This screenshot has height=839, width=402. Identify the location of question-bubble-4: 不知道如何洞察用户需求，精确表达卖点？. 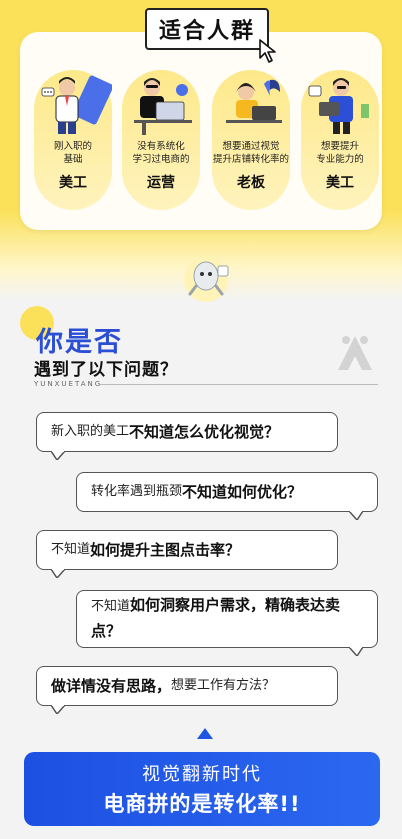
(227, 623).